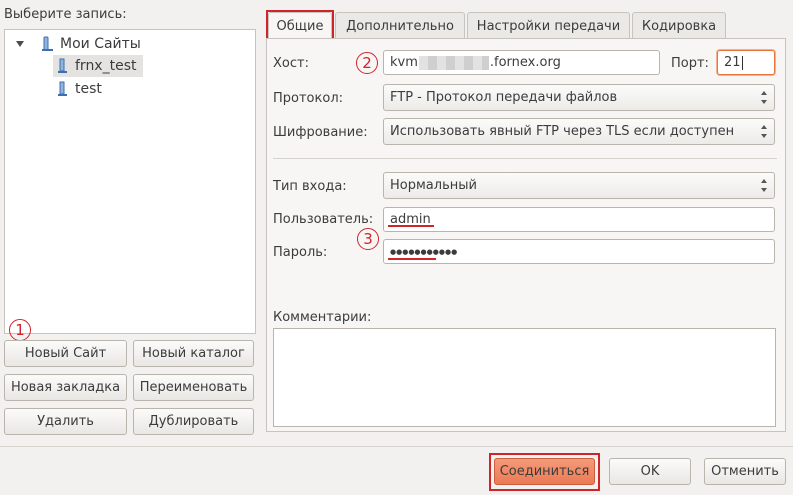 The height and width of the screenshot is (495, 793). Describe the element at coordinates (411, 226) in the screenshot. I see `annotation-underline-user` at that location.